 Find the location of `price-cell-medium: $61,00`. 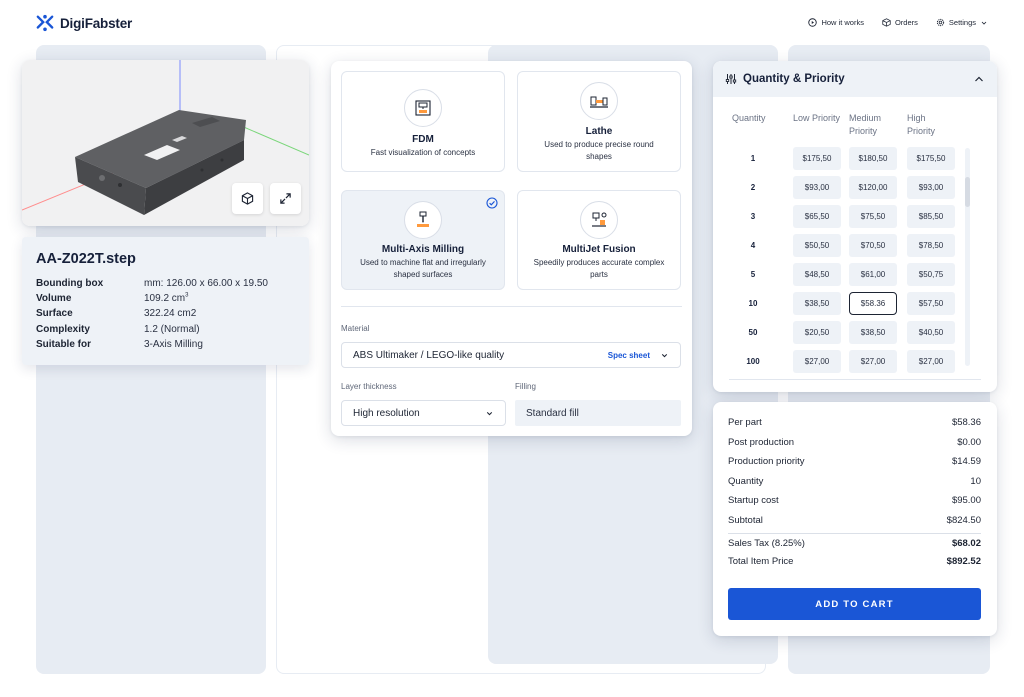

price-cell-medium: $61,00 is located at coordinates (873, 274).